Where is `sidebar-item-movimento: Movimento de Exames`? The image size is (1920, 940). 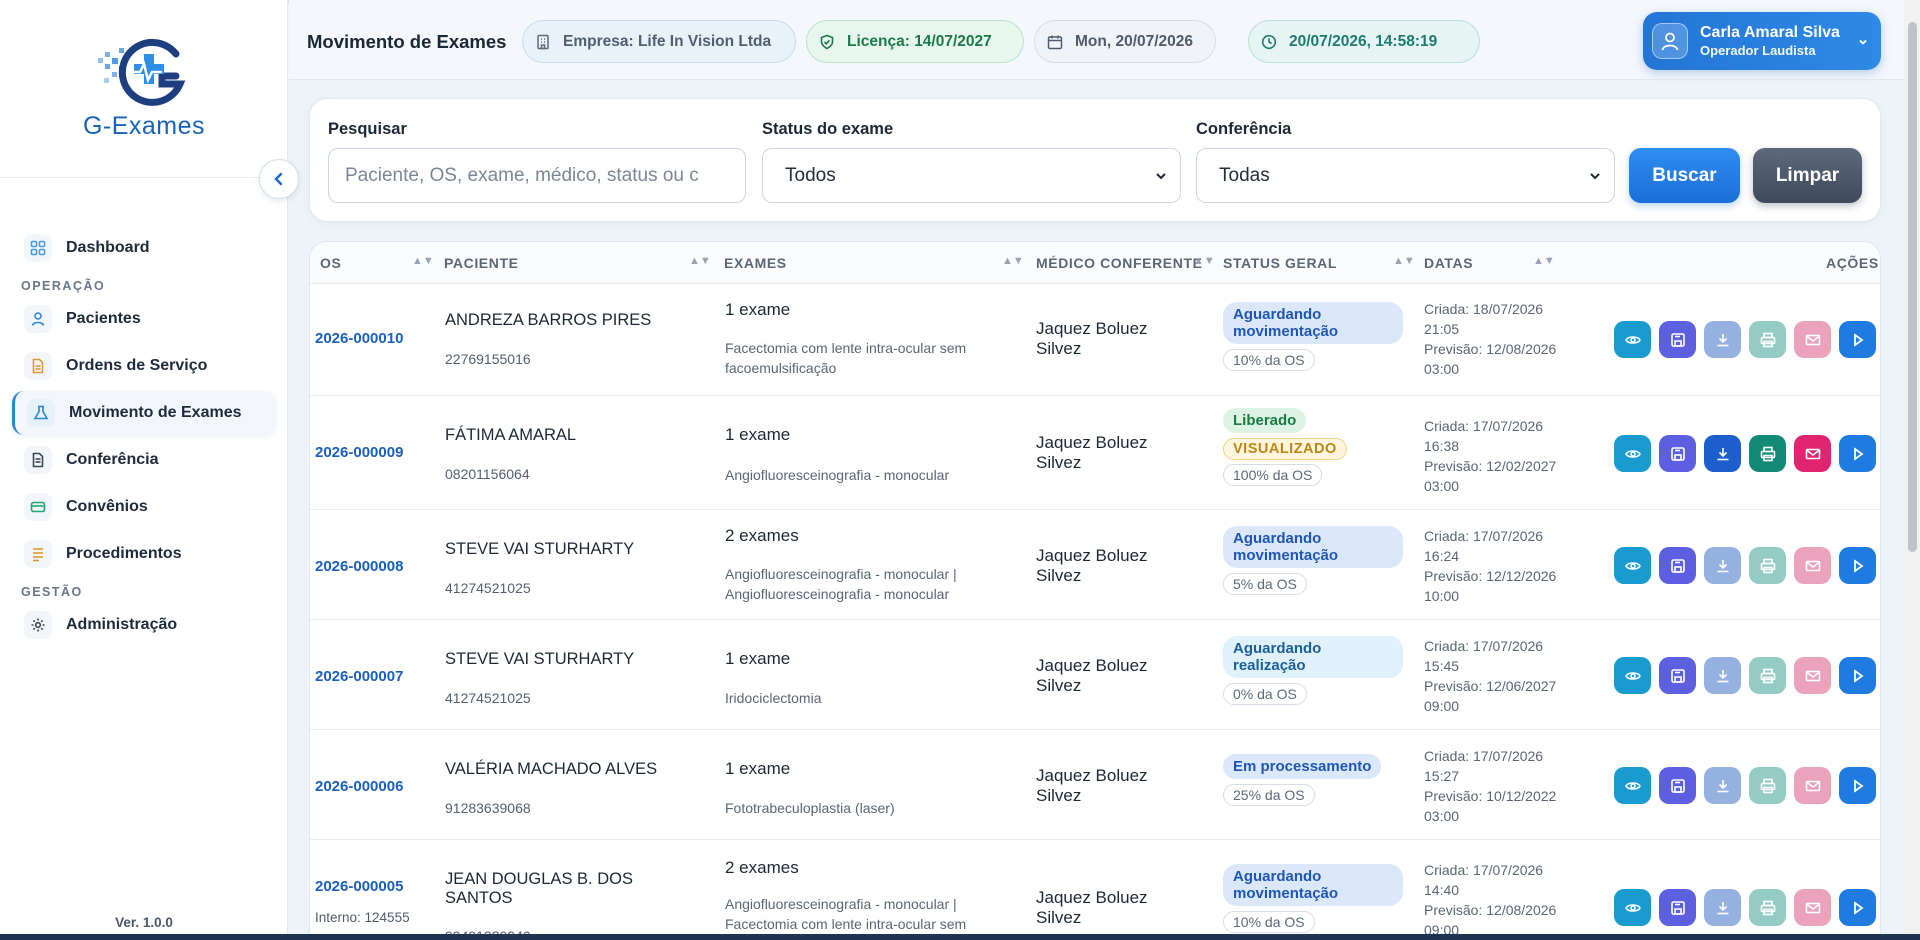
sidebar-item-movimento: Movimento de Exames is located at coordinates (144, 413).